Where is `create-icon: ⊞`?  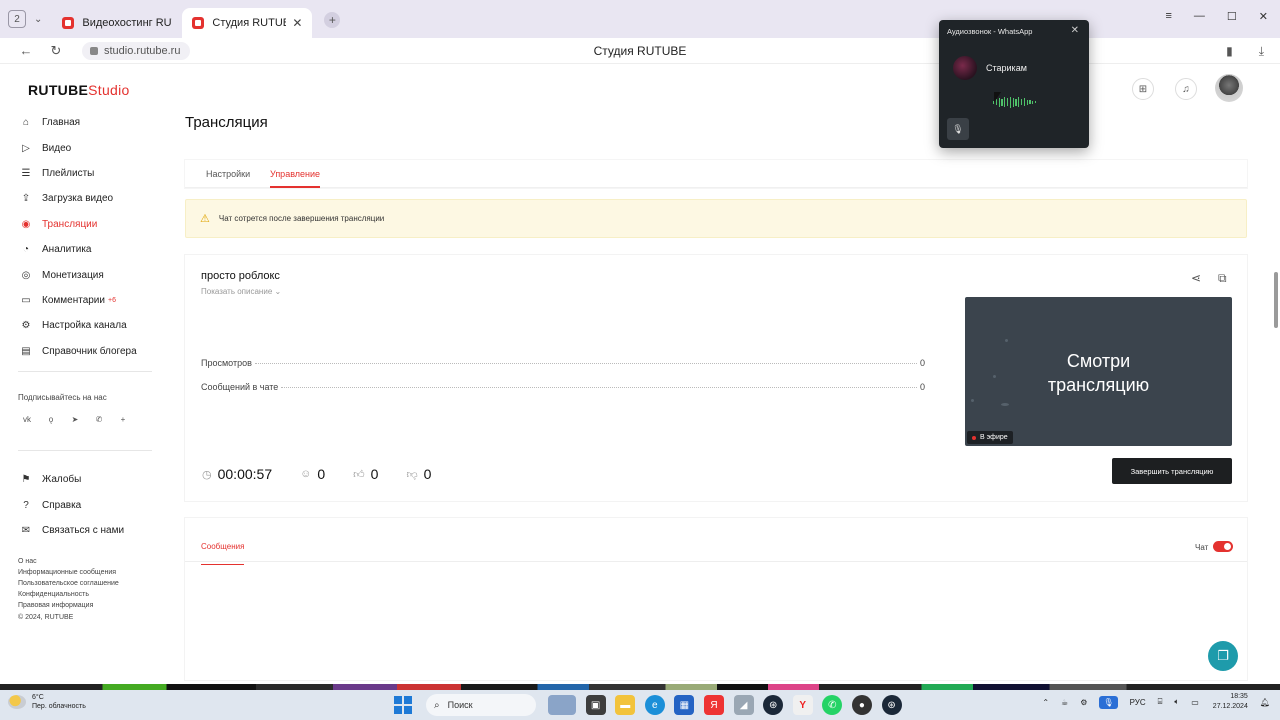
create-icon: ⊞ is located at coordinates (1143, 89).